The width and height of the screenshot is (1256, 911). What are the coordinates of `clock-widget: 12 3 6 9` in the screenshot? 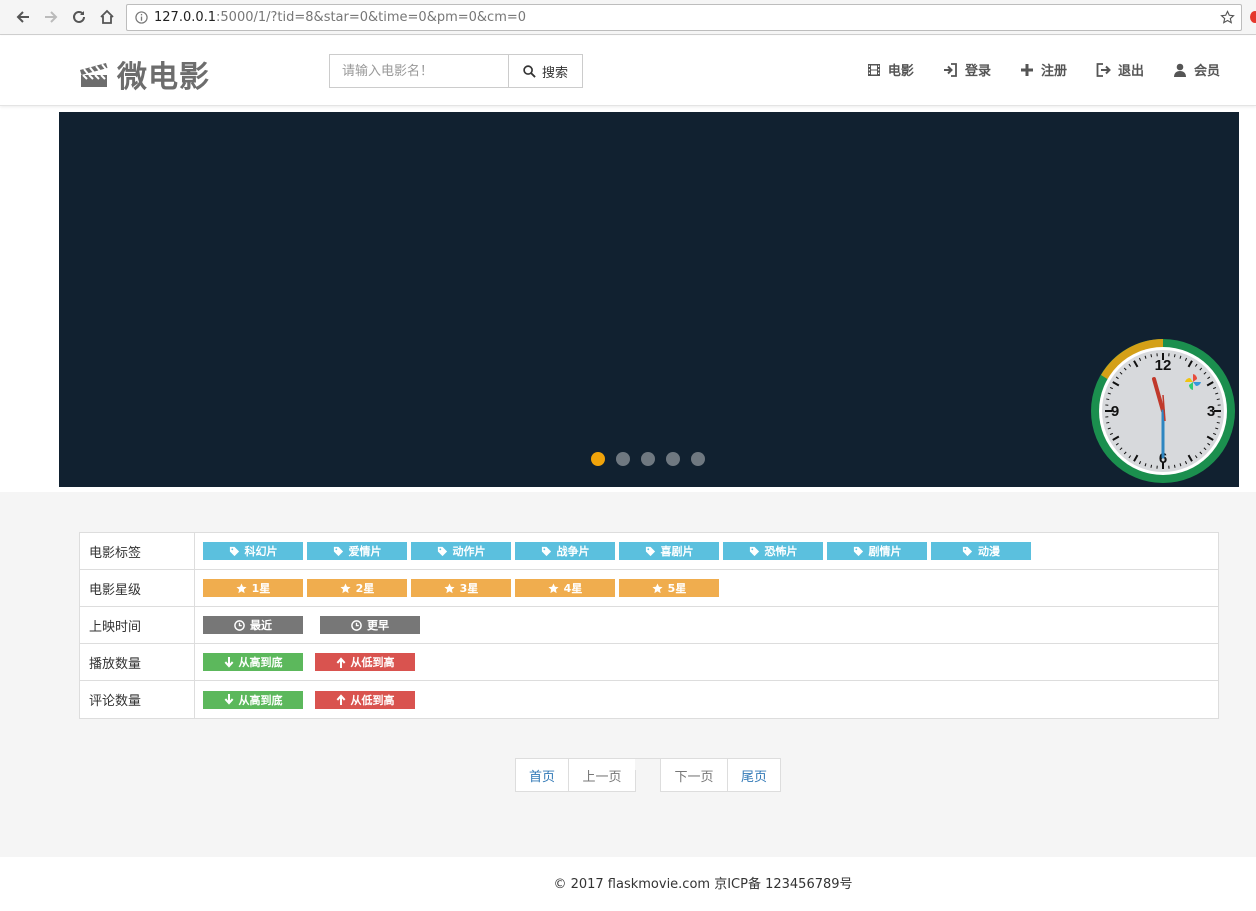 It's located at (1163, 411).